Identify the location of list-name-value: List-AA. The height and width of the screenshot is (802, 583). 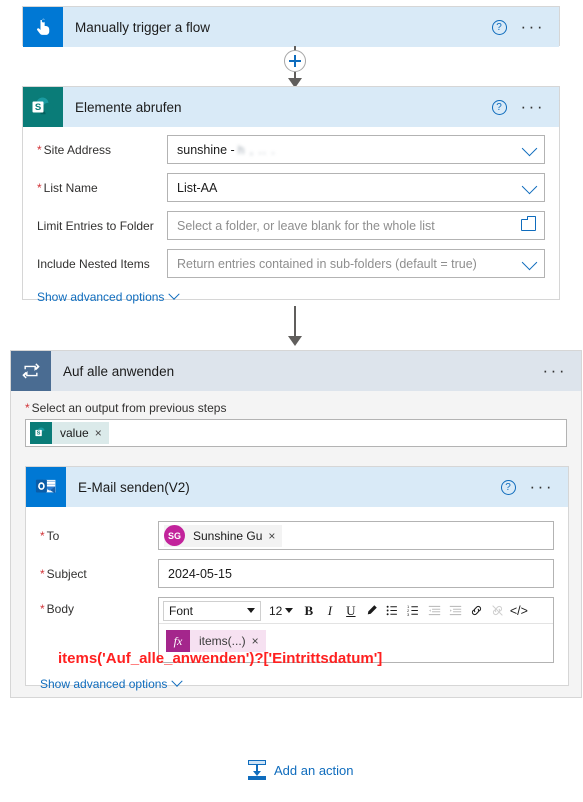
(197, 187).